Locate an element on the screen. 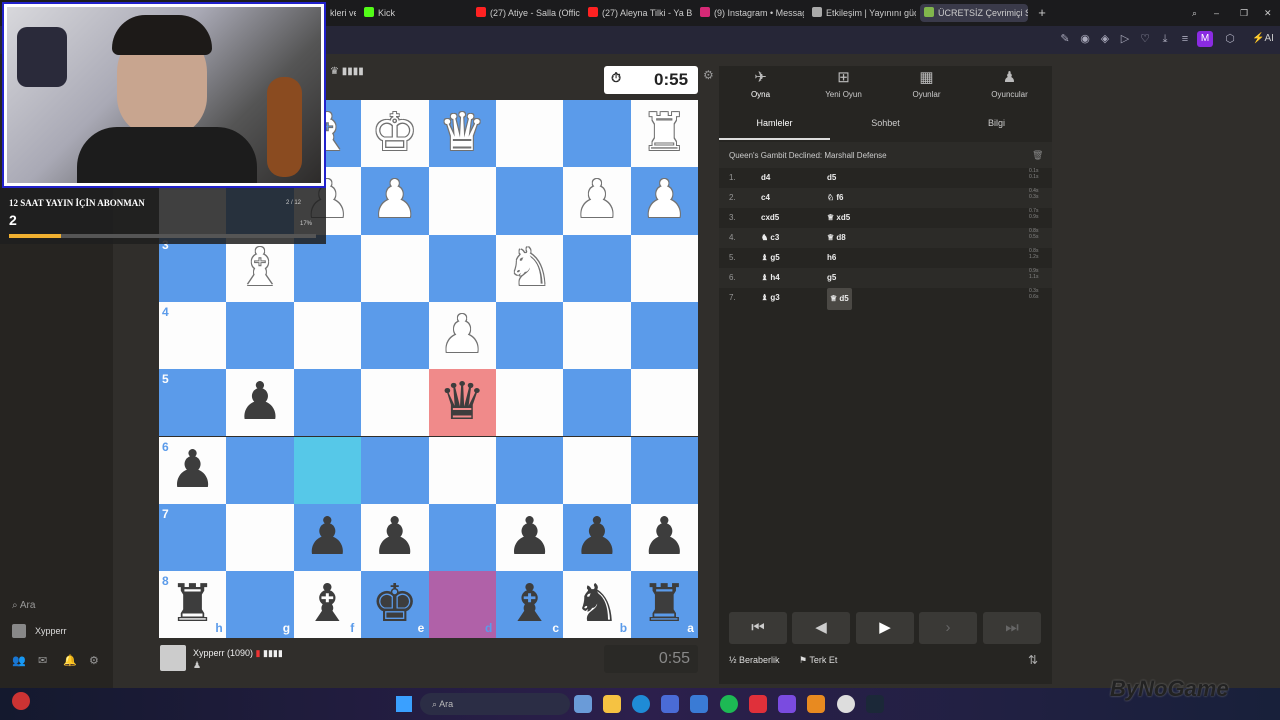 The width and height of the screenshot is (1280, 720). shield-icon: ◈ is located at coordinates (1105, 39).